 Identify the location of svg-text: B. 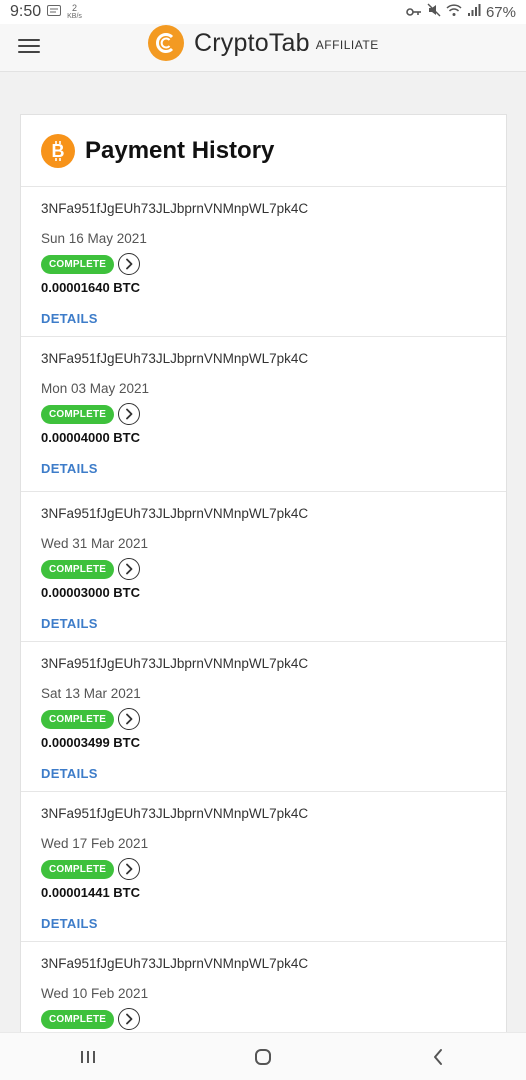
(58, 151).